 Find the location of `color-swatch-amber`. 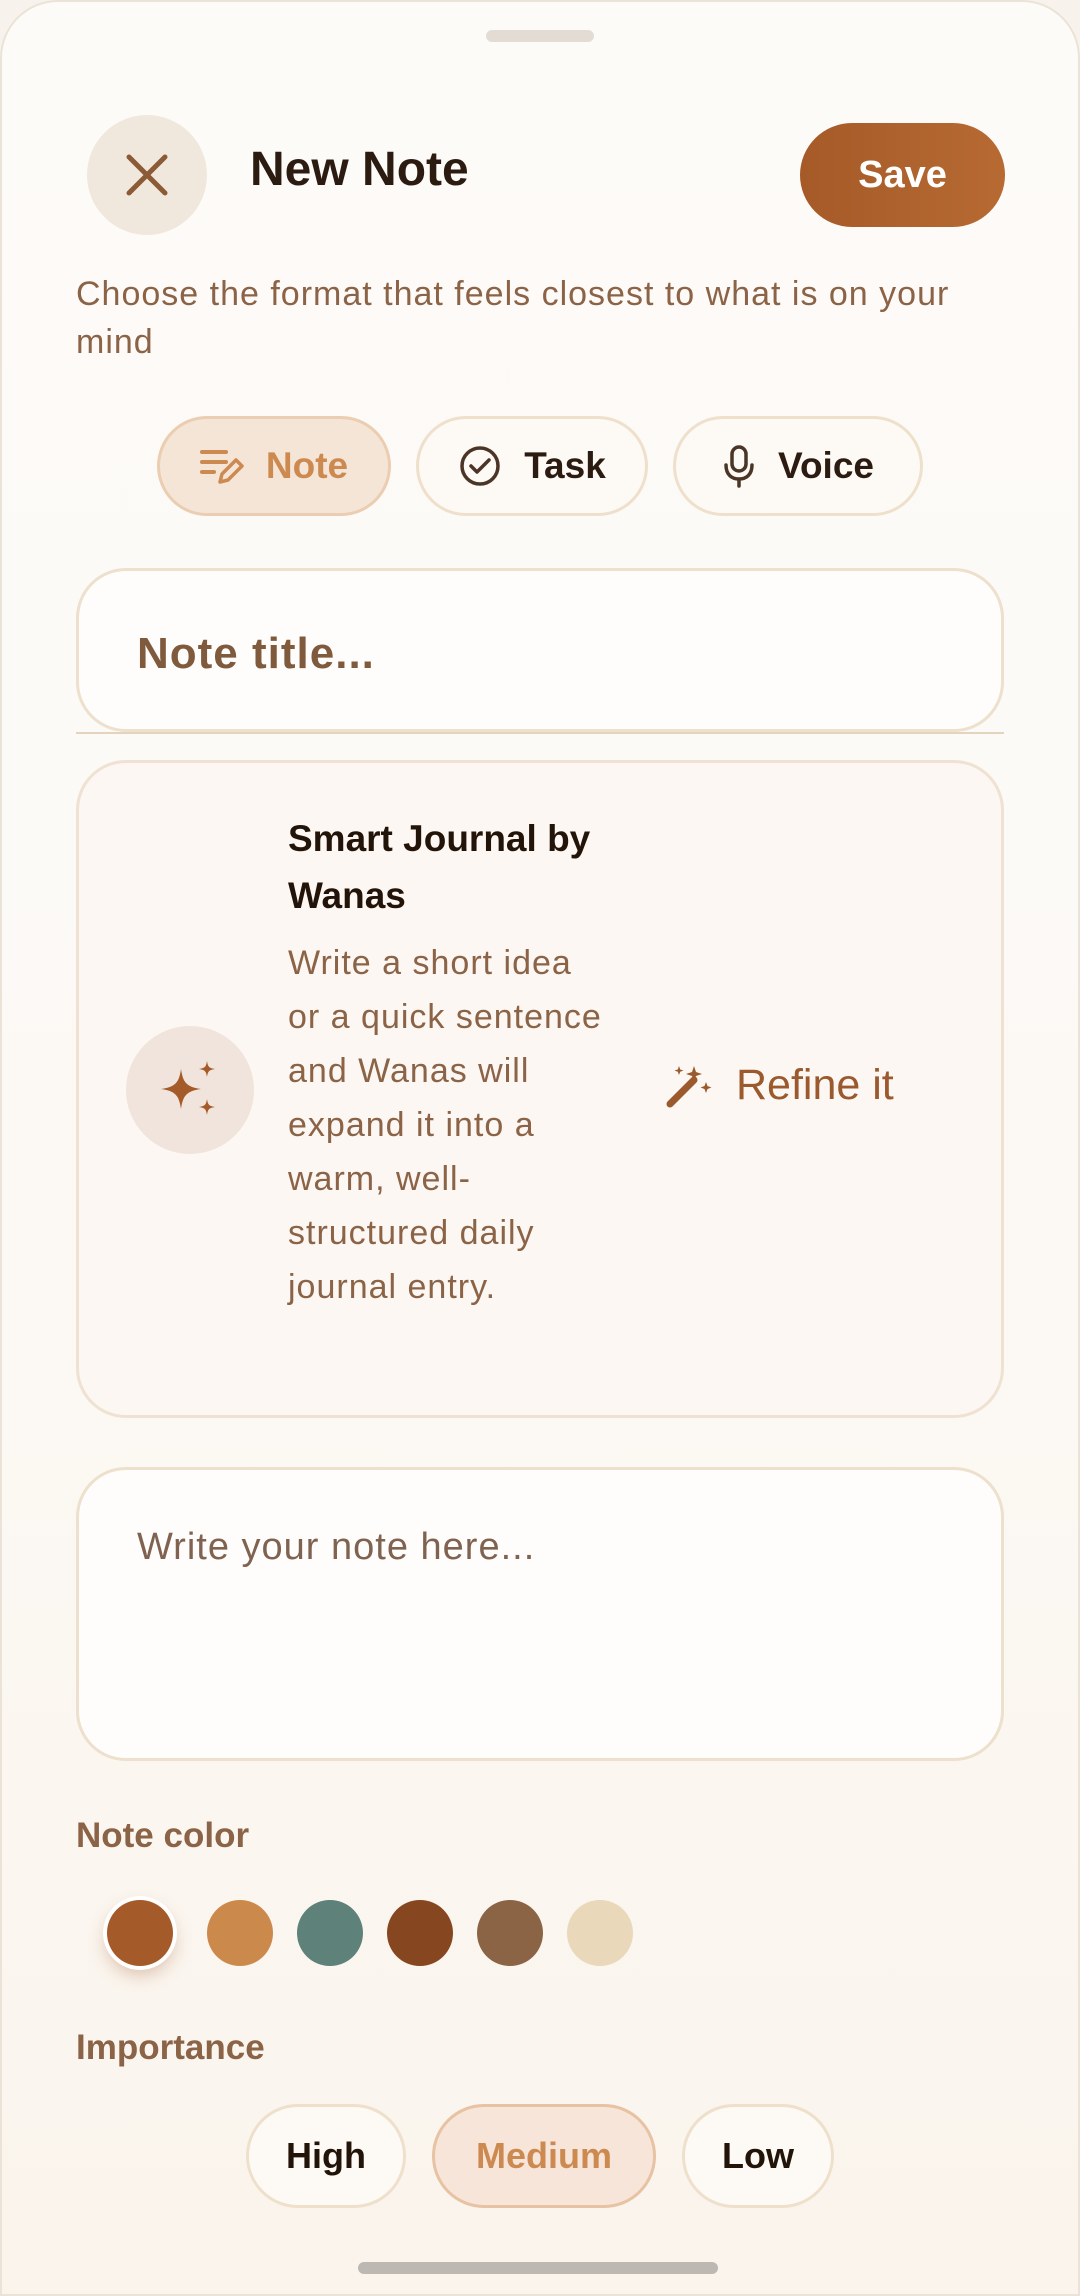

color-swatch-amber is located at coordinates (240, 1933).